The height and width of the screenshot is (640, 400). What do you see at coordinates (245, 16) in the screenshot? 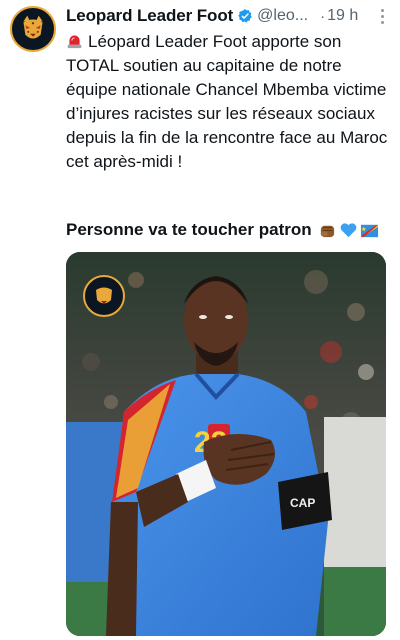
I see `verified-badge-icon` at bounding box center [245, 16].